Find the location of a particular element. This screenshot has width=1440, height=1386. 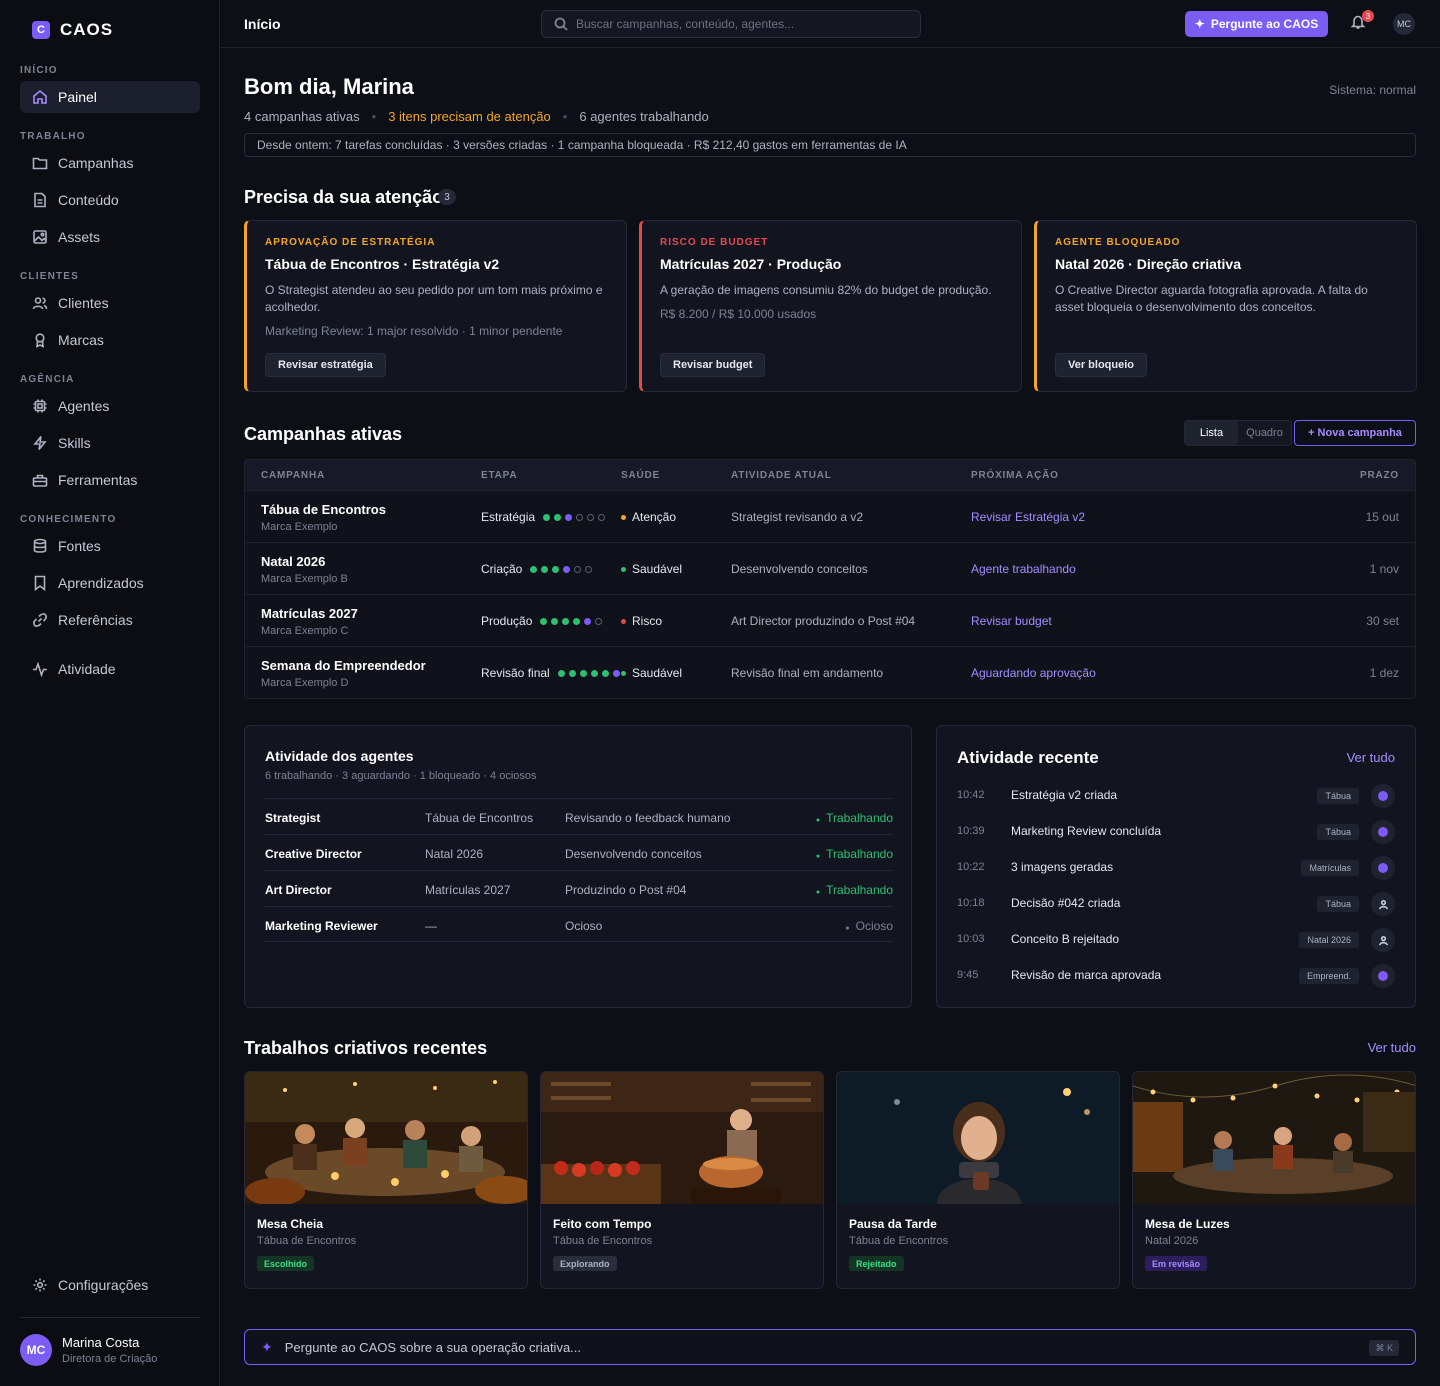

sidebar-item-fontes: Fontes is located at coordinates (110, 546).